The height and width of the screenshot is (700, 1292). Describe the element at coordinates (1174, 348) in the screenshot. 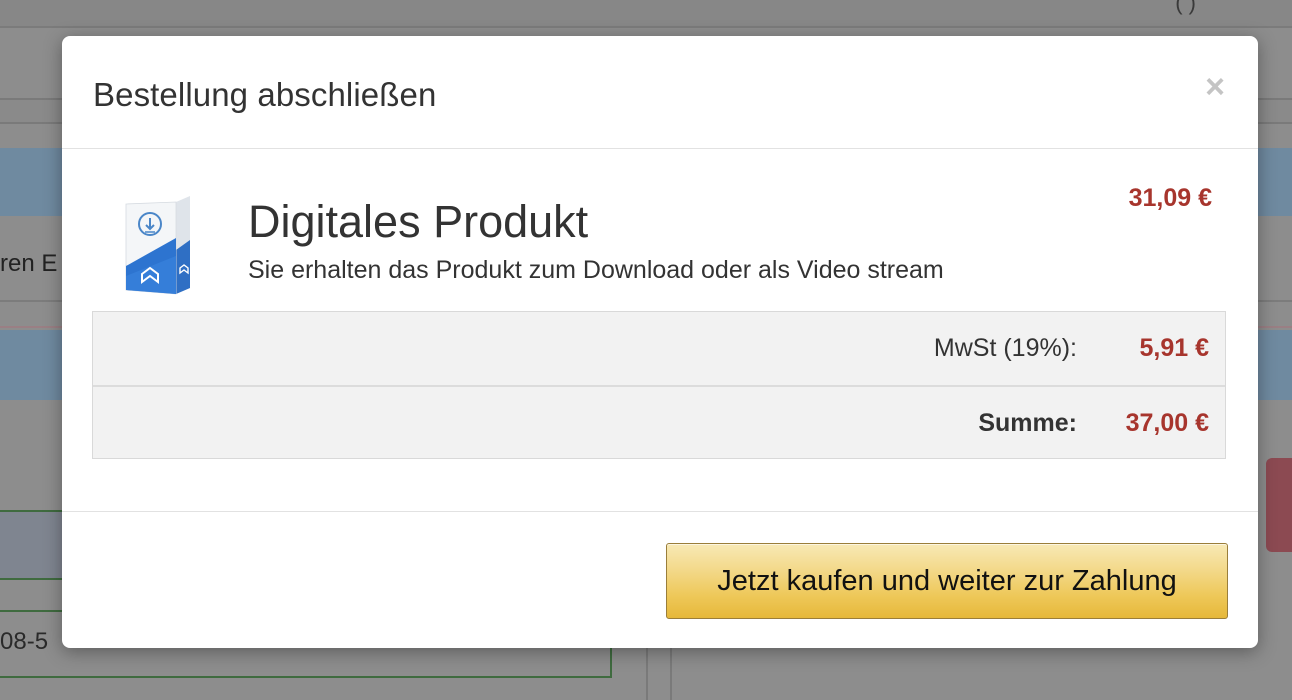

I see `tax-value: 5,91 €` at that location.